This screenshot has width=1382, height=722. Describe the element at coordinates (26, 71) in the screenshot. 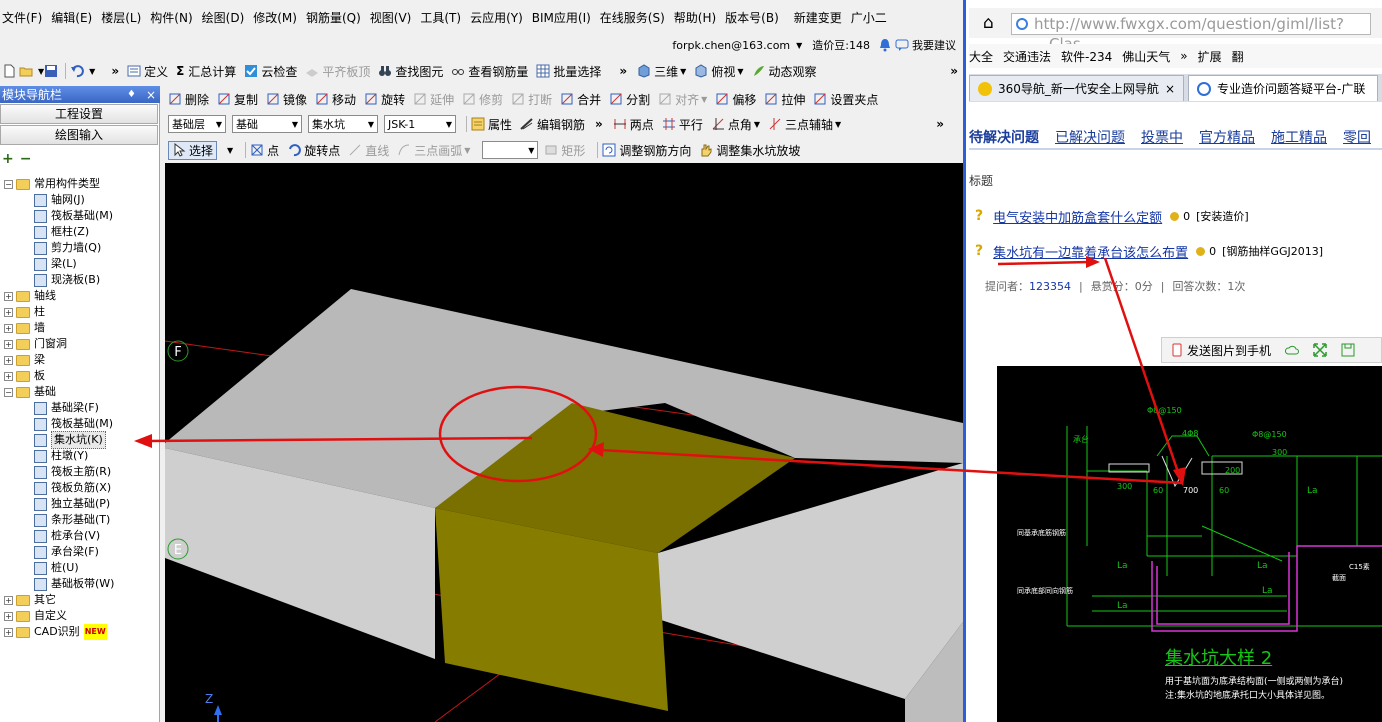

I see `open-folder-icon` at that location.